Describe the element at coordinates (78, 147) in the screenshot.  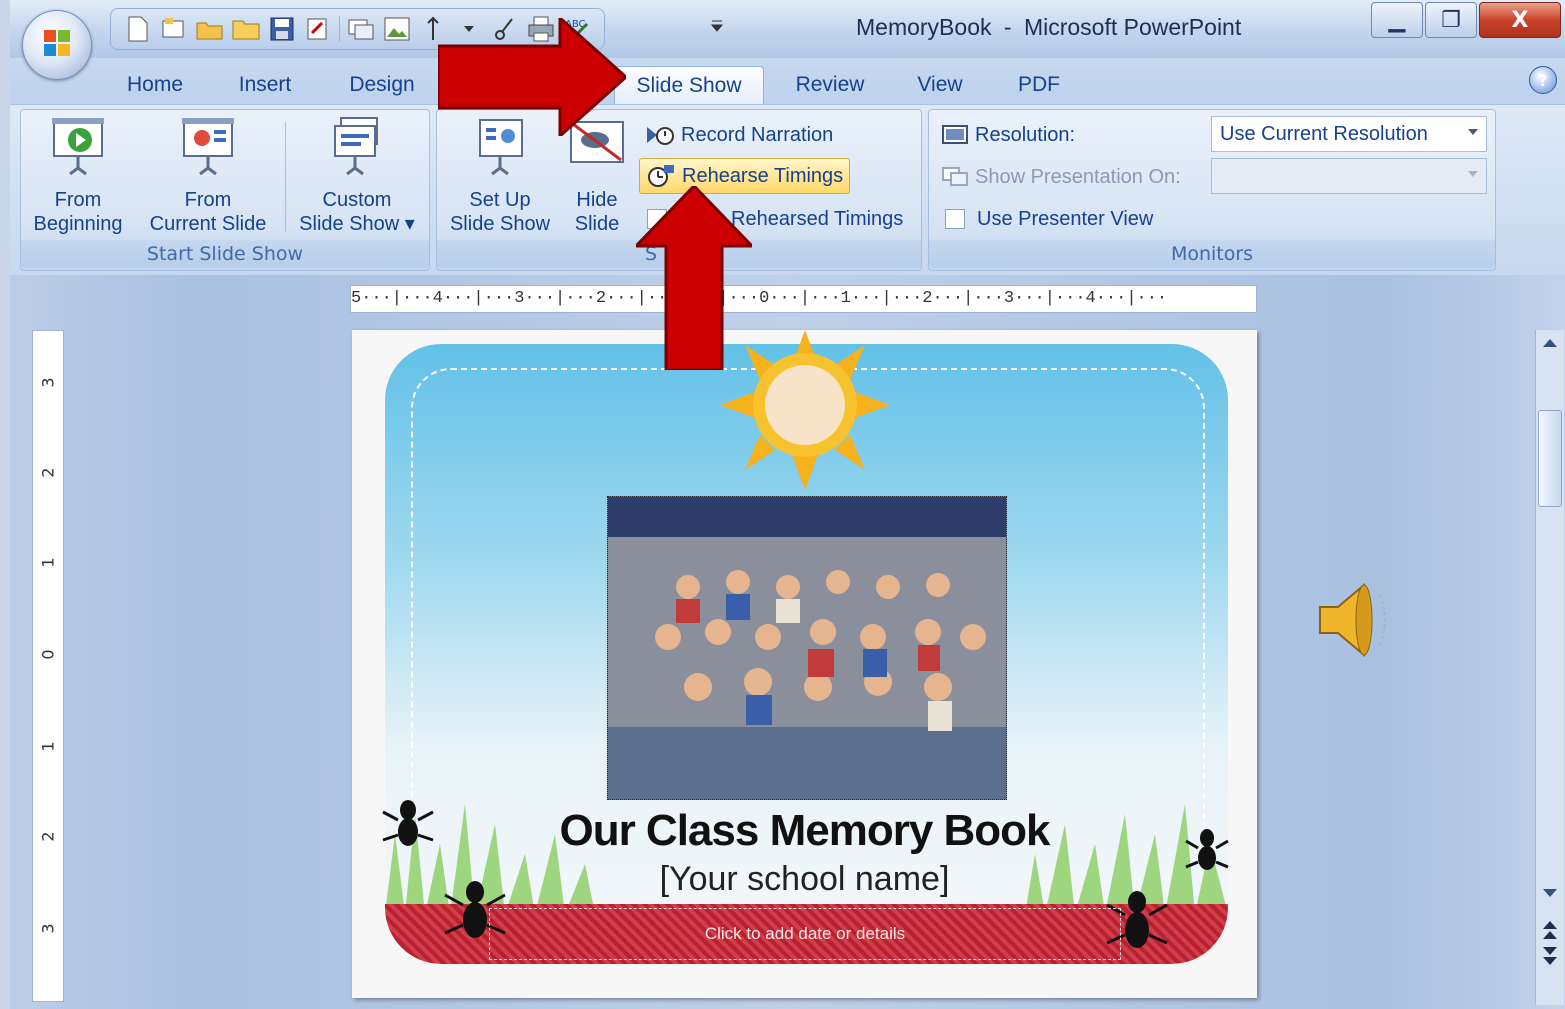
I see `from-beginning-icon` at that location.